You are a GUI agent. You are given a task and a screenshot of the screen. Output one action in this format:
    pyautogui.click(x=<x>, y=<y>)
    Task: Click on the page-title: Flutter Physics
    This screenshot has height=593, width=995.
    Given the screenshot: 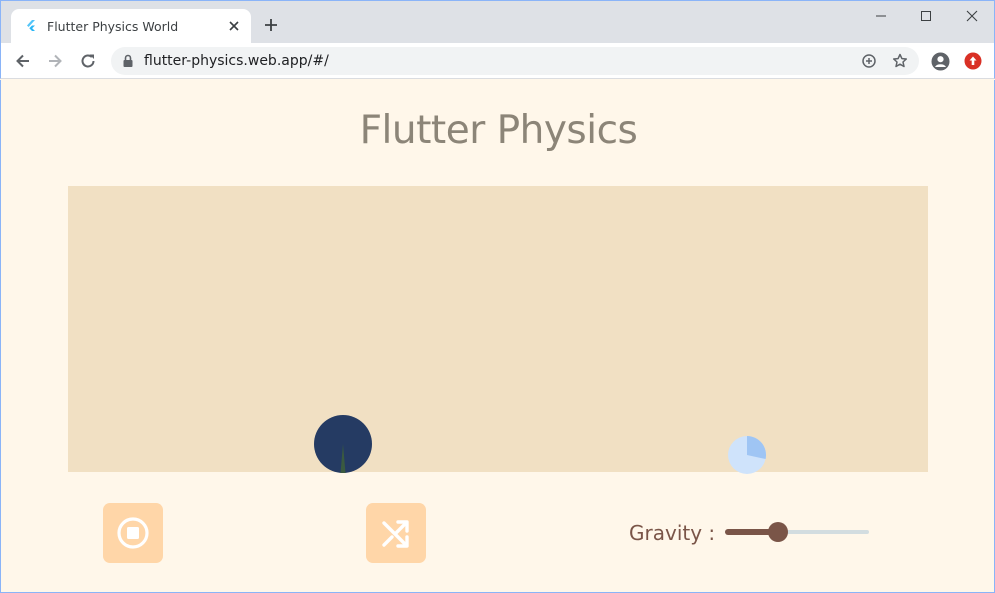 What is the action you would take?
    pyautogui.click(x=498, y=130)
    